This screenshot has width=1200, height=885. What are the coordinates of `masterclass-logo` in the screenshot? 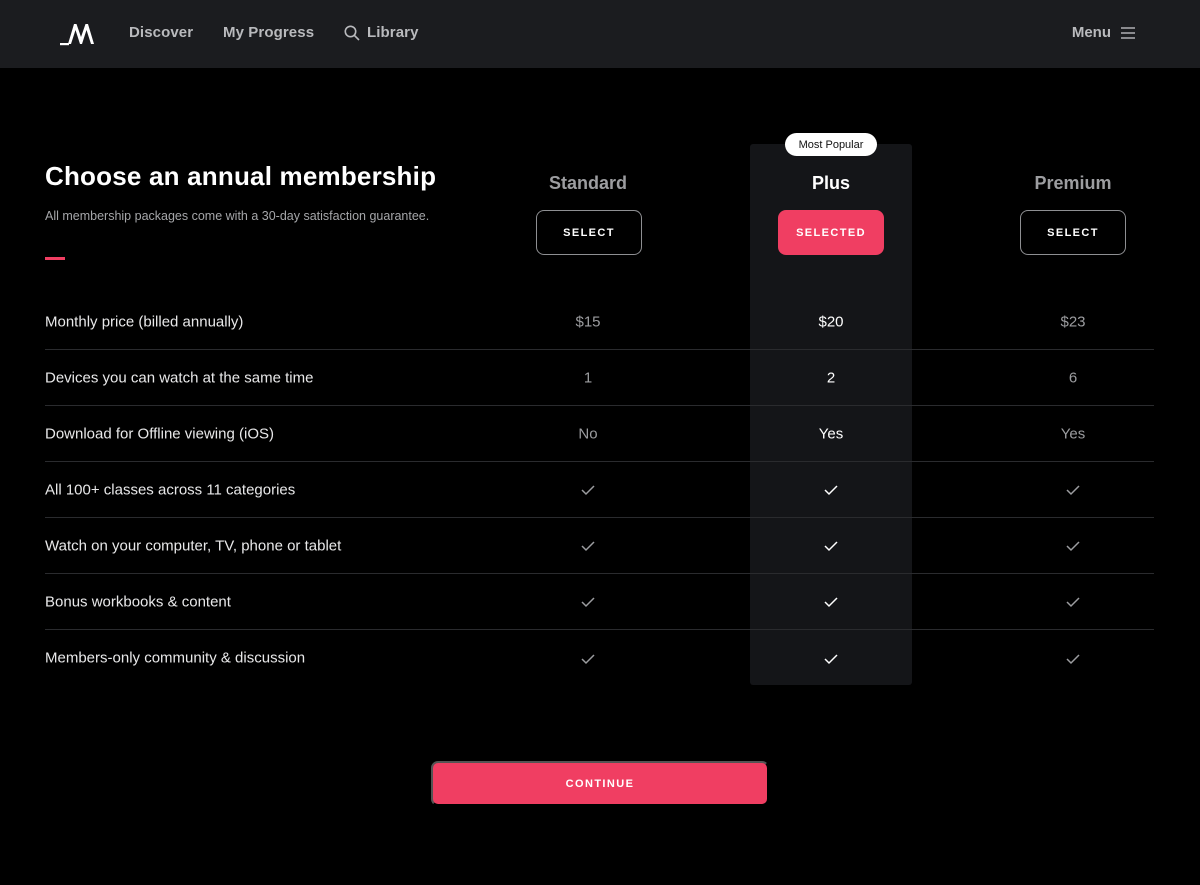 It's located at (80, 34).